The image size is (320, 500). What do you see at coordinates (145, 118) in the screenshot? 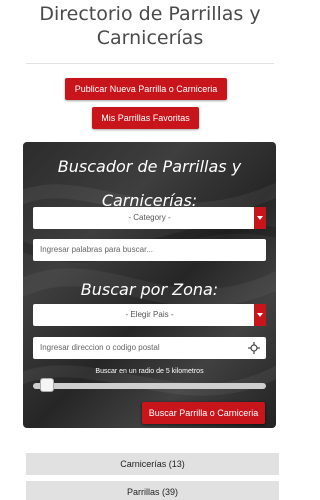
I see `favorites-button: Mis Parrillas Favoritas` at bounding box center [145, 118].